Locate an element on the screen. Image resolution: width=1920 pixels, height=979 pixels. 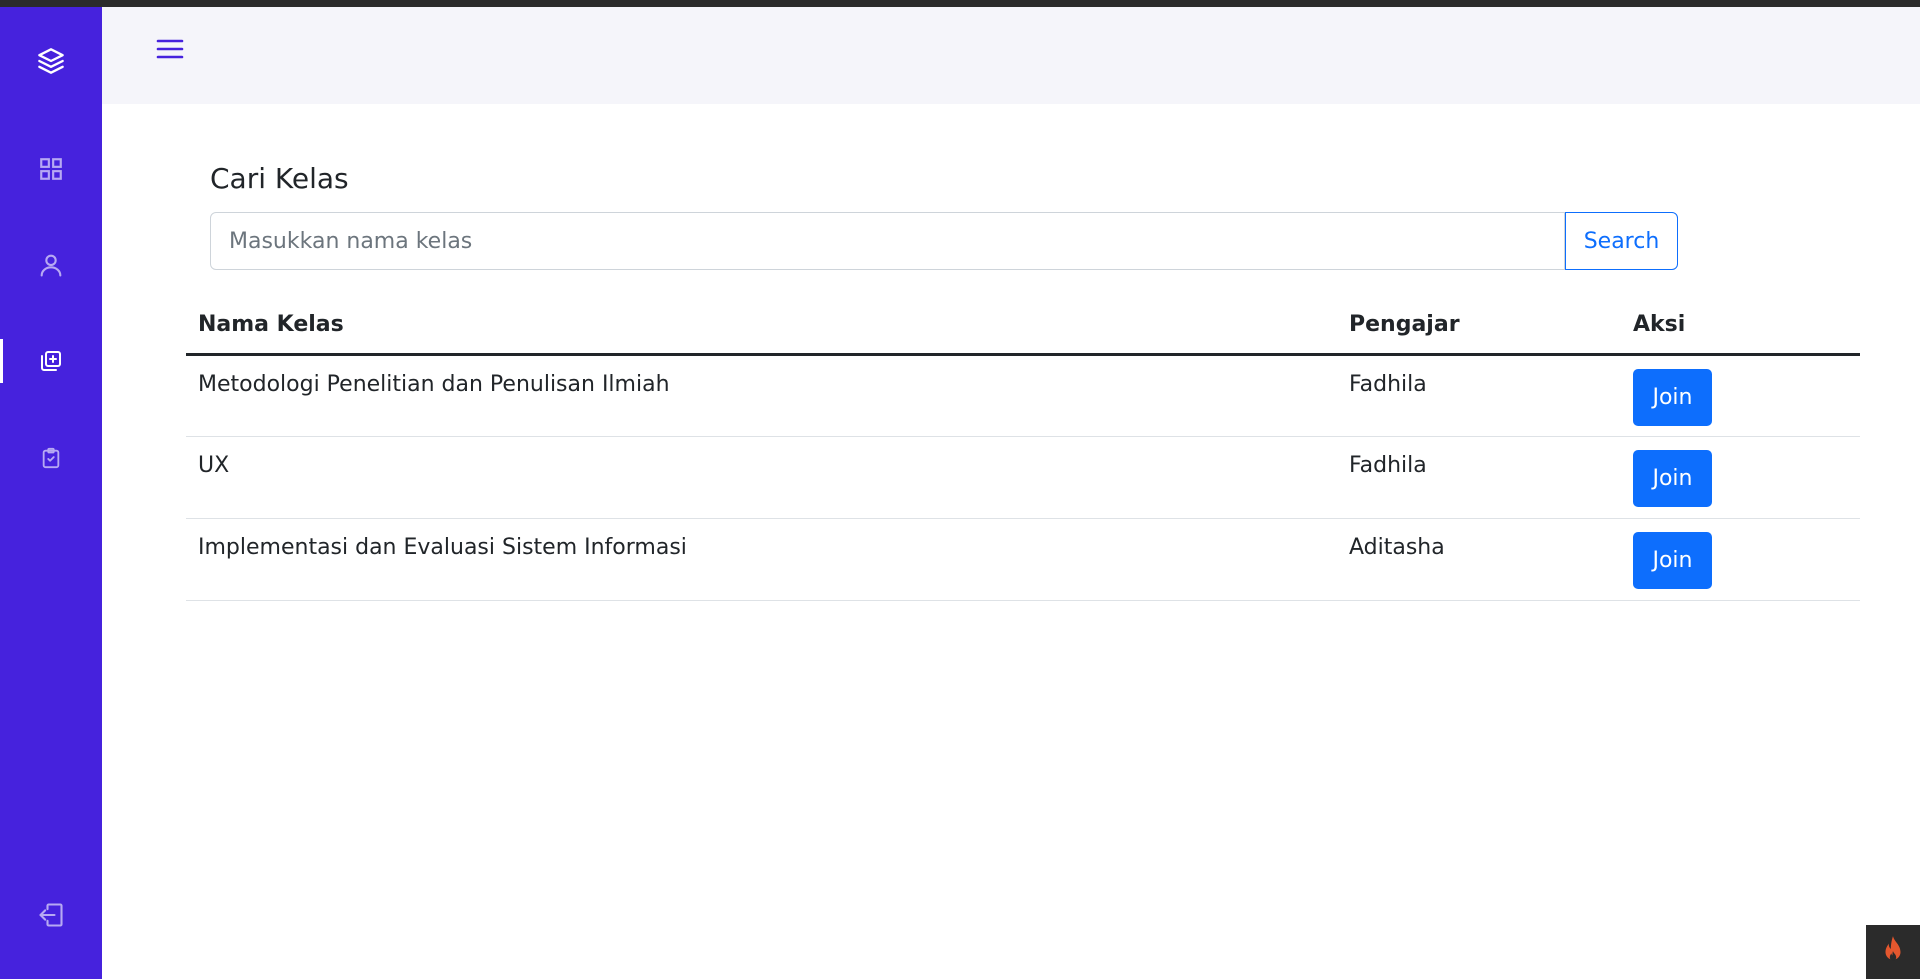
sidebar-item-join-class is located at coordinates (51, 361).